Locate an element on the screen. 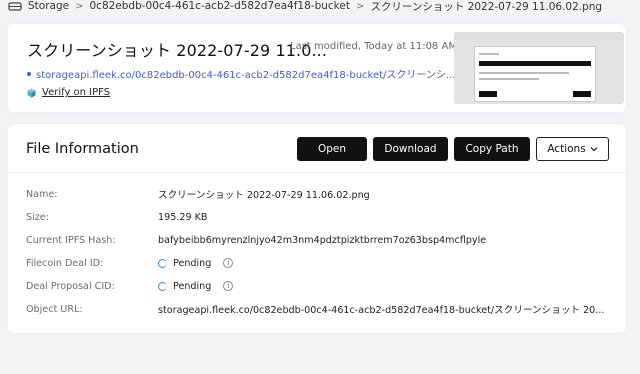 The width and height of the screenshot is (640, 374). thumbnail-dialog is located at coordinates (535, 74).